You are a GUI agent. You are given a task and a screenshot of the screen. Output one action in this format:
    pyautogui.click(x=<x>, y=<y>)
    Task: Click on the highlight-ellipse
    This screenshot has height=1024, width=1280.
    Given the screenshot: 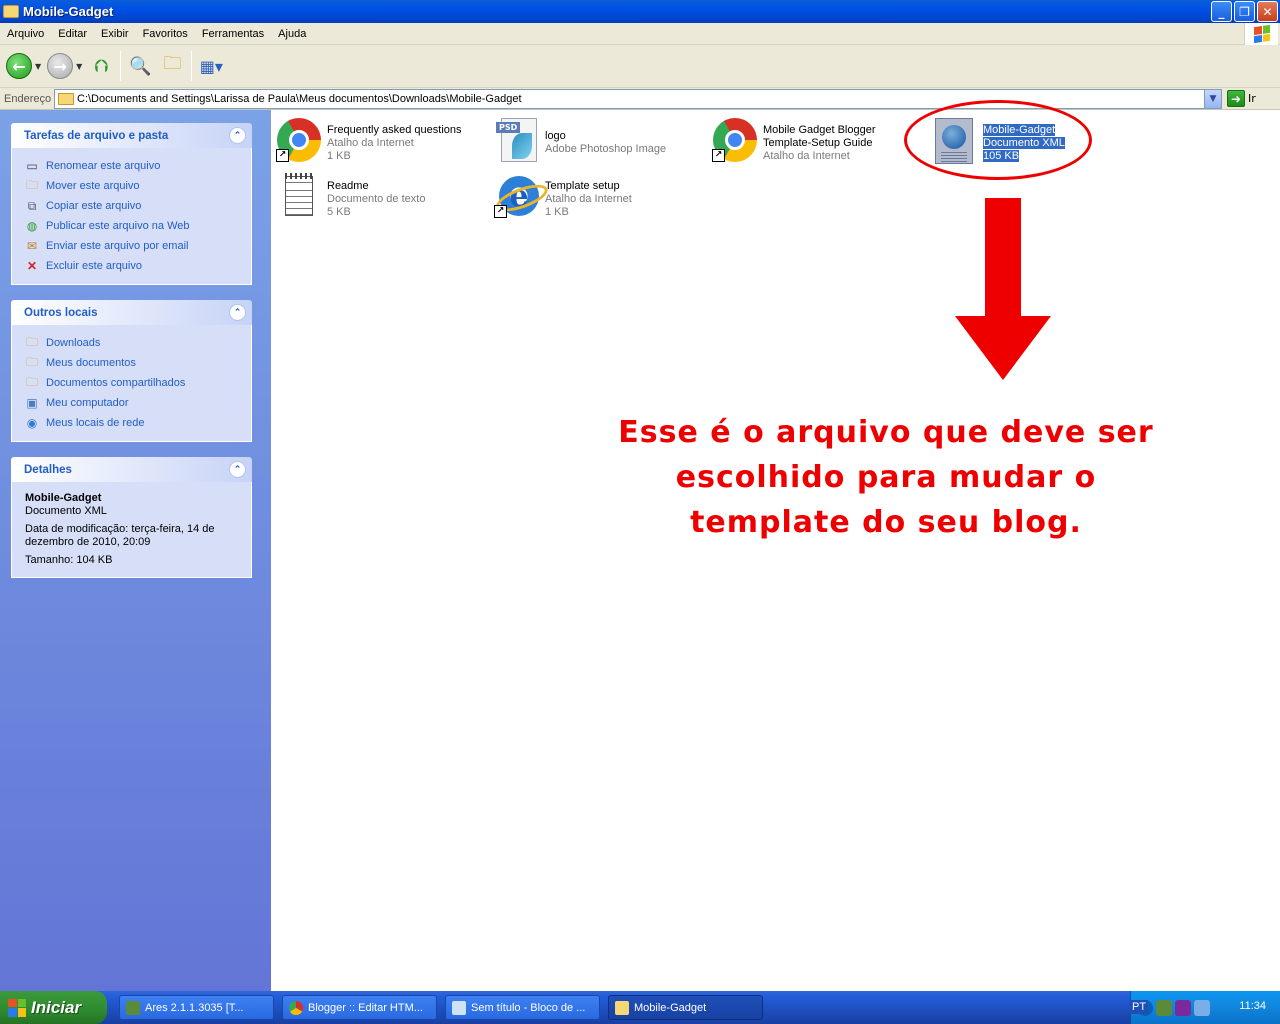 What is the action you would take?
    pyautogui.click(x=998, y=140)
    